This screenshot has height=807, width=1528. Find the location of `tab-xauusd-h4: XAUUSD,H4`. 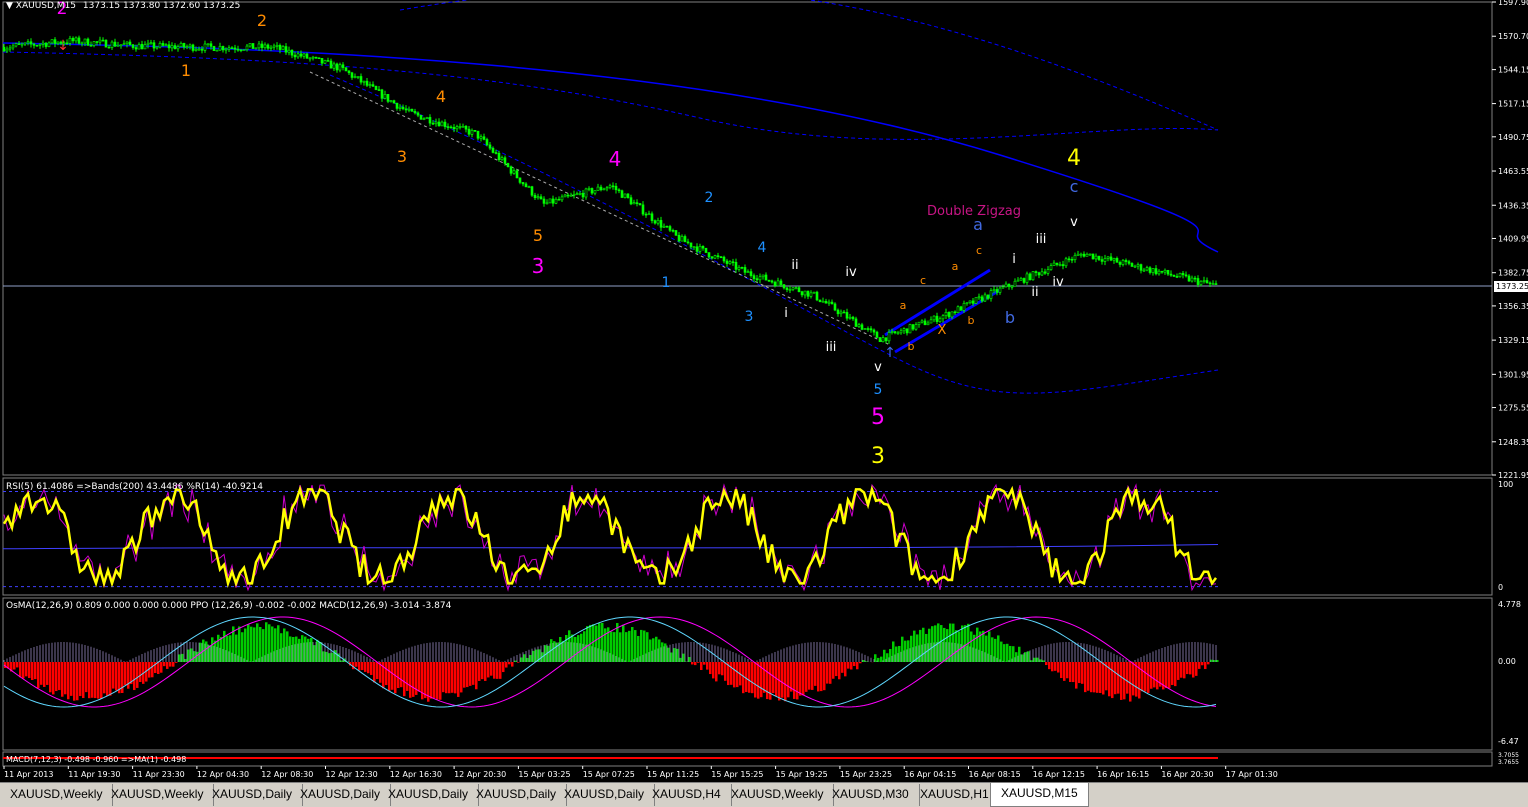

tab-xauusd-h4: XAUUSD,H4 is located at coordinates (687, 795).